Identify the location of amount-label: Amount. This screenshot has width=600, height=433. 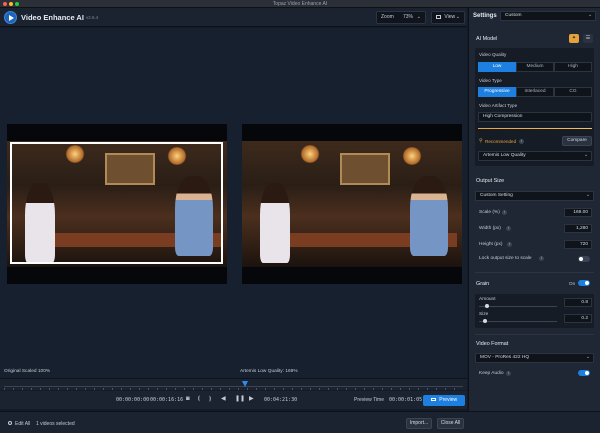
(487, 299).